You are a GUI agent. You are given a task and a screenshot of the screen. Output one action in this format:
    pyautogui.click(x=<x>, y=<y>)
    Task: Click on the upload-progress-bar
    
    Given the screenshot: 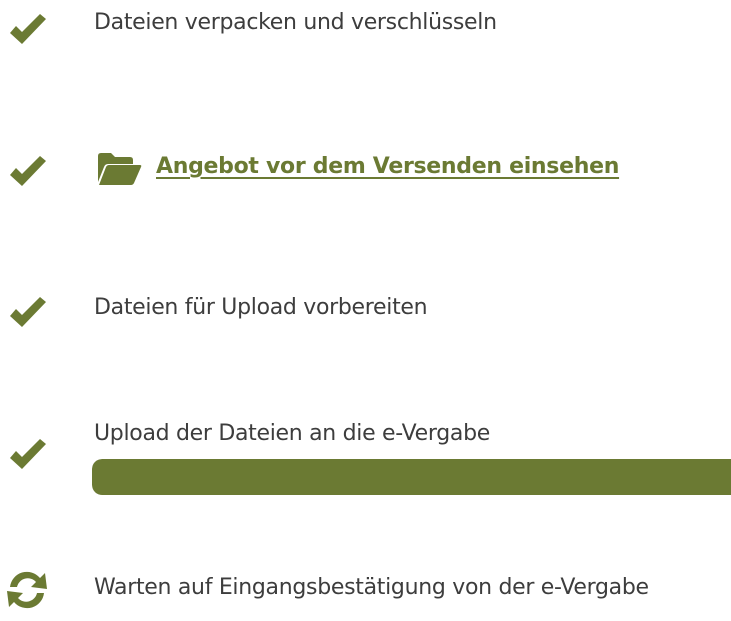 What is the action you would take?
    pyautogui.click(x=411, y=477)
    